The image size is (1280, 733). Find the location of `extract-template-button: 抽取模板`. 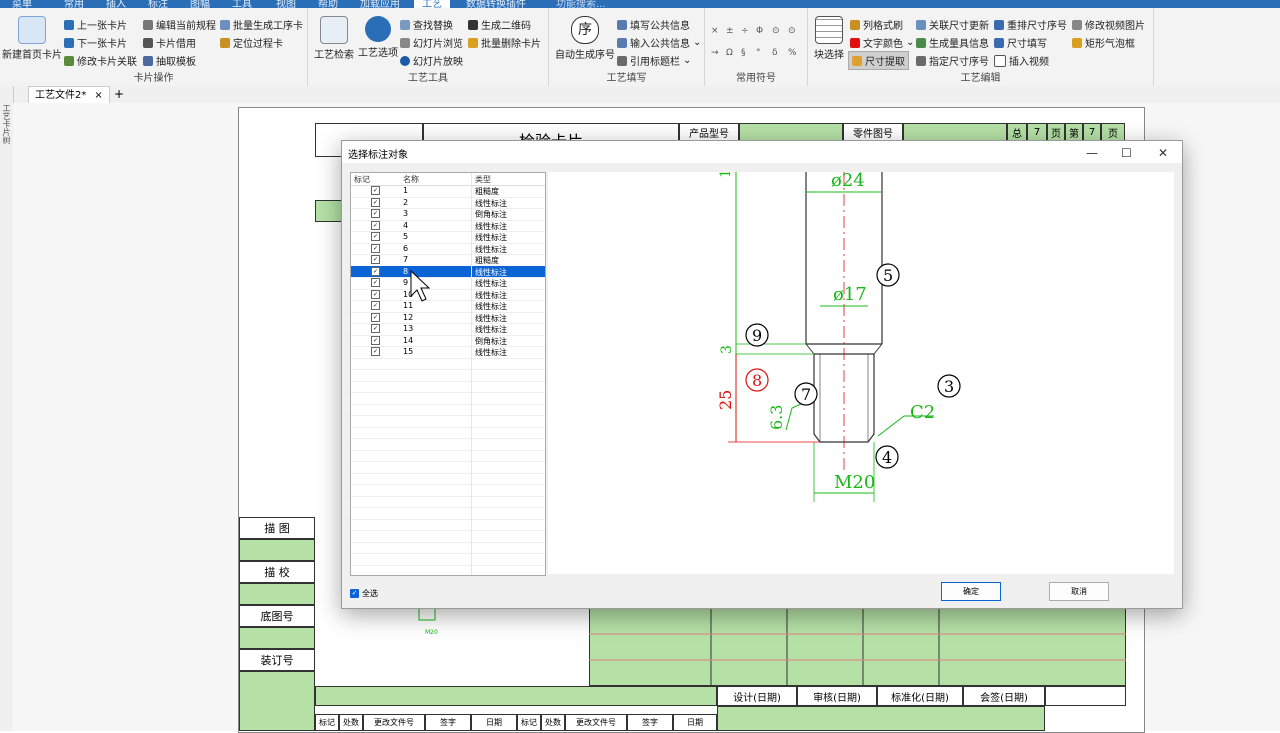

extract-template-button: 抽取模板 is located at coordinates (169, 60).